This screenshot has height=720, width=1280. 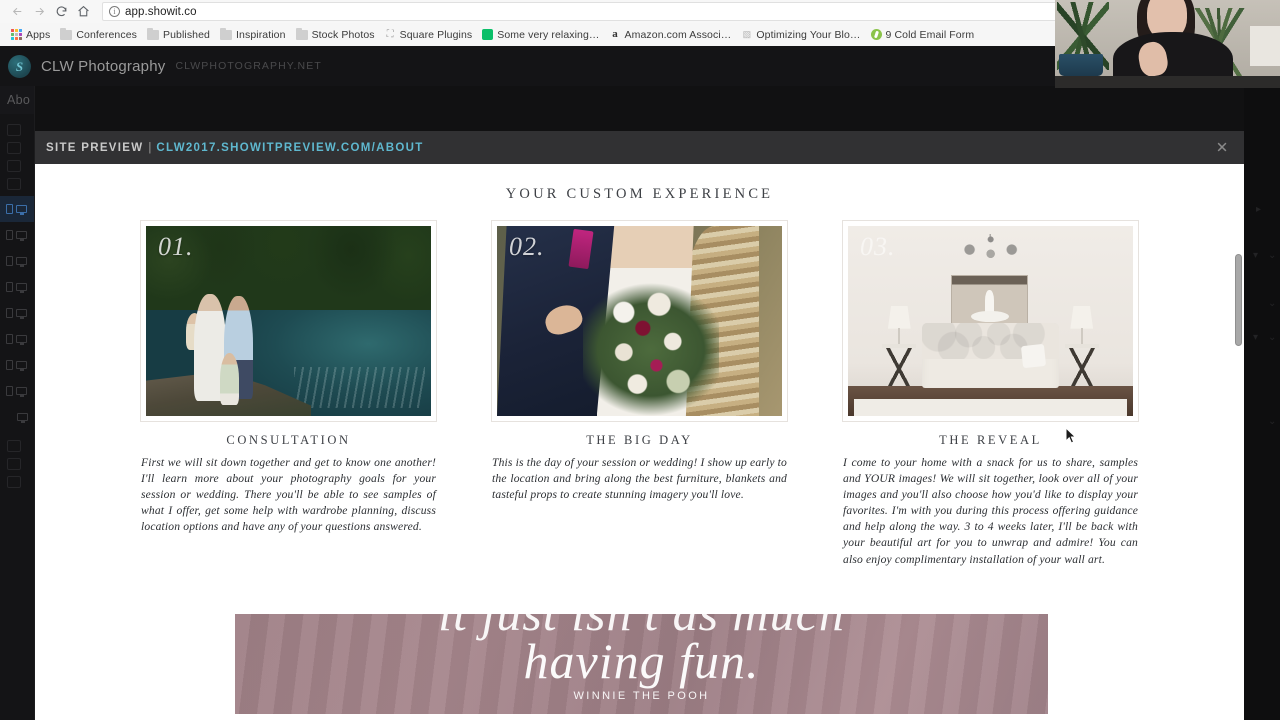 What do you see at coordinates (747, 34) in the screenshot?
I see `page-icon: ▧` at bounding box center [747, 34].